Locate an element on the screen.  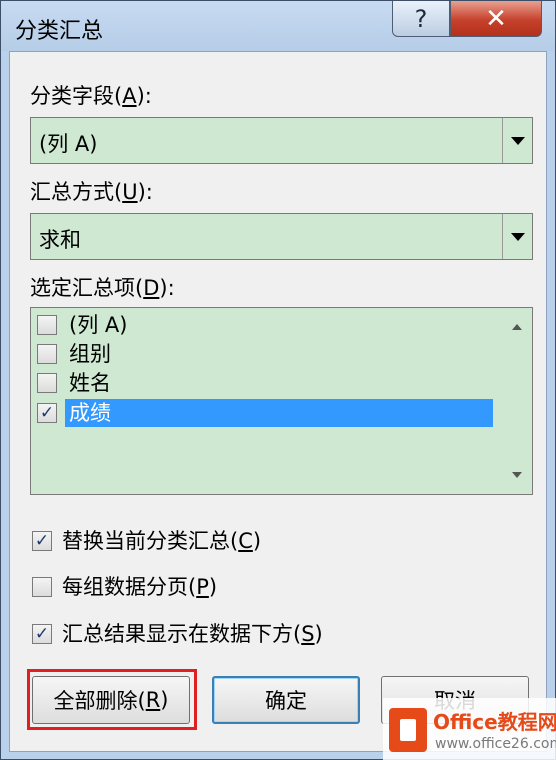
close-icon: ✕ is located at coordinates (496, 18).